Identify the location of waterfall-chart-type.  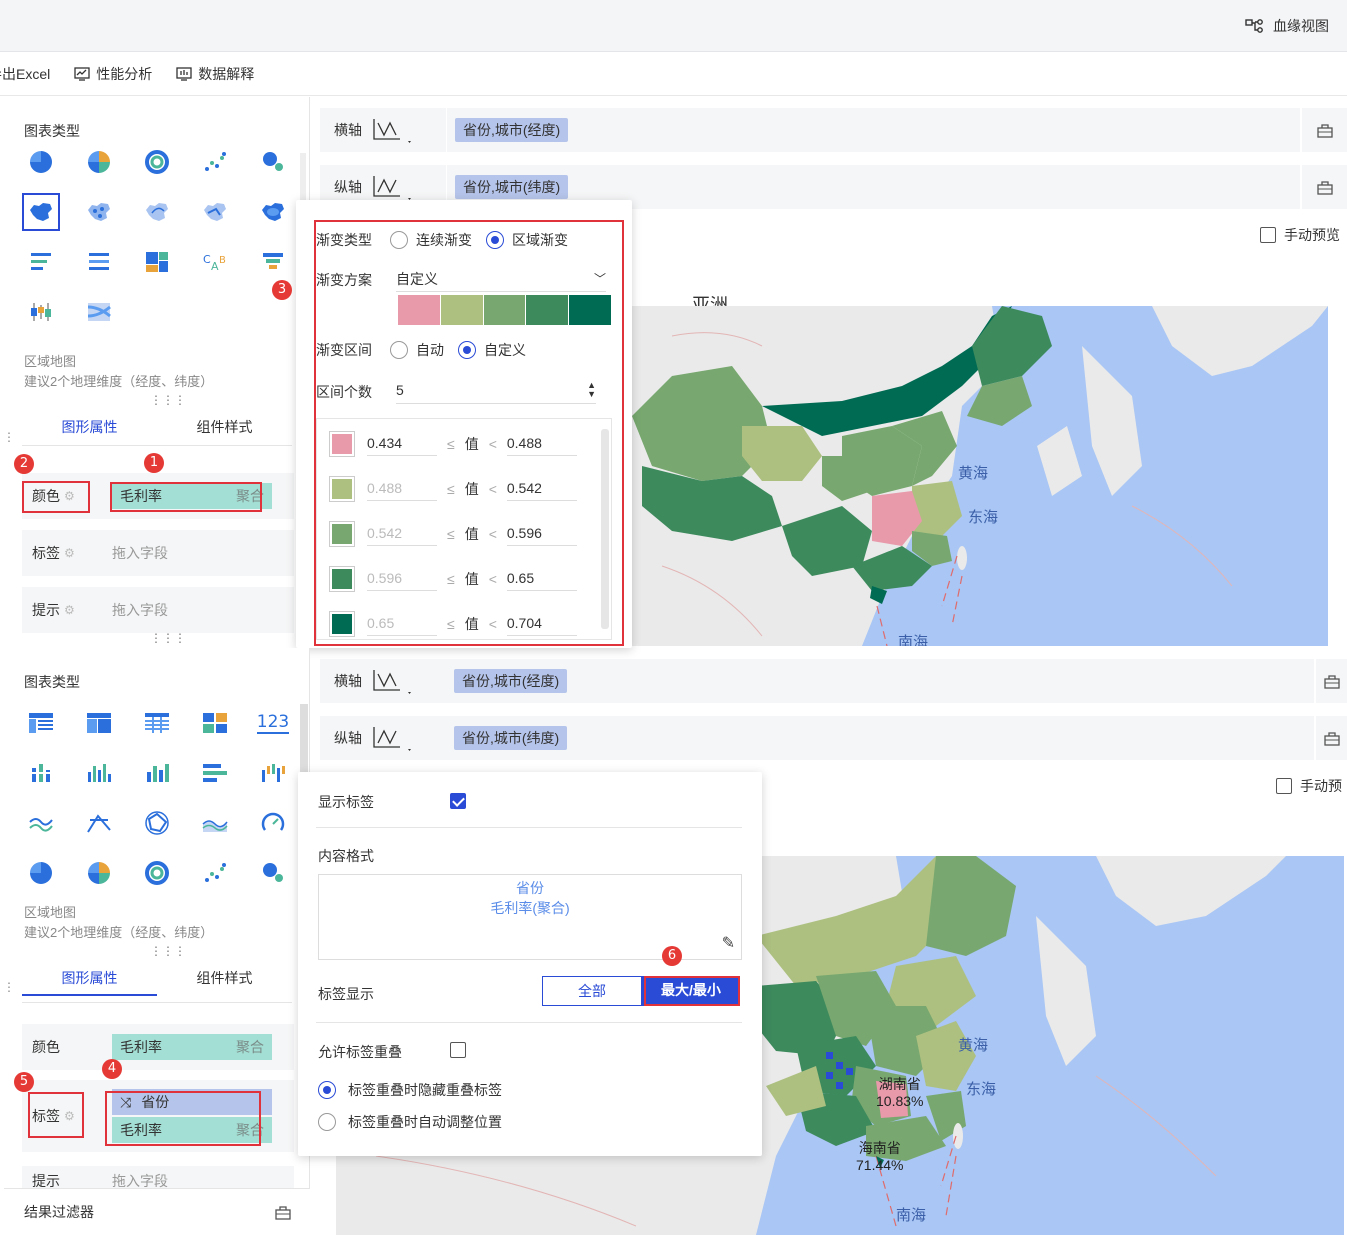
(273, 773).